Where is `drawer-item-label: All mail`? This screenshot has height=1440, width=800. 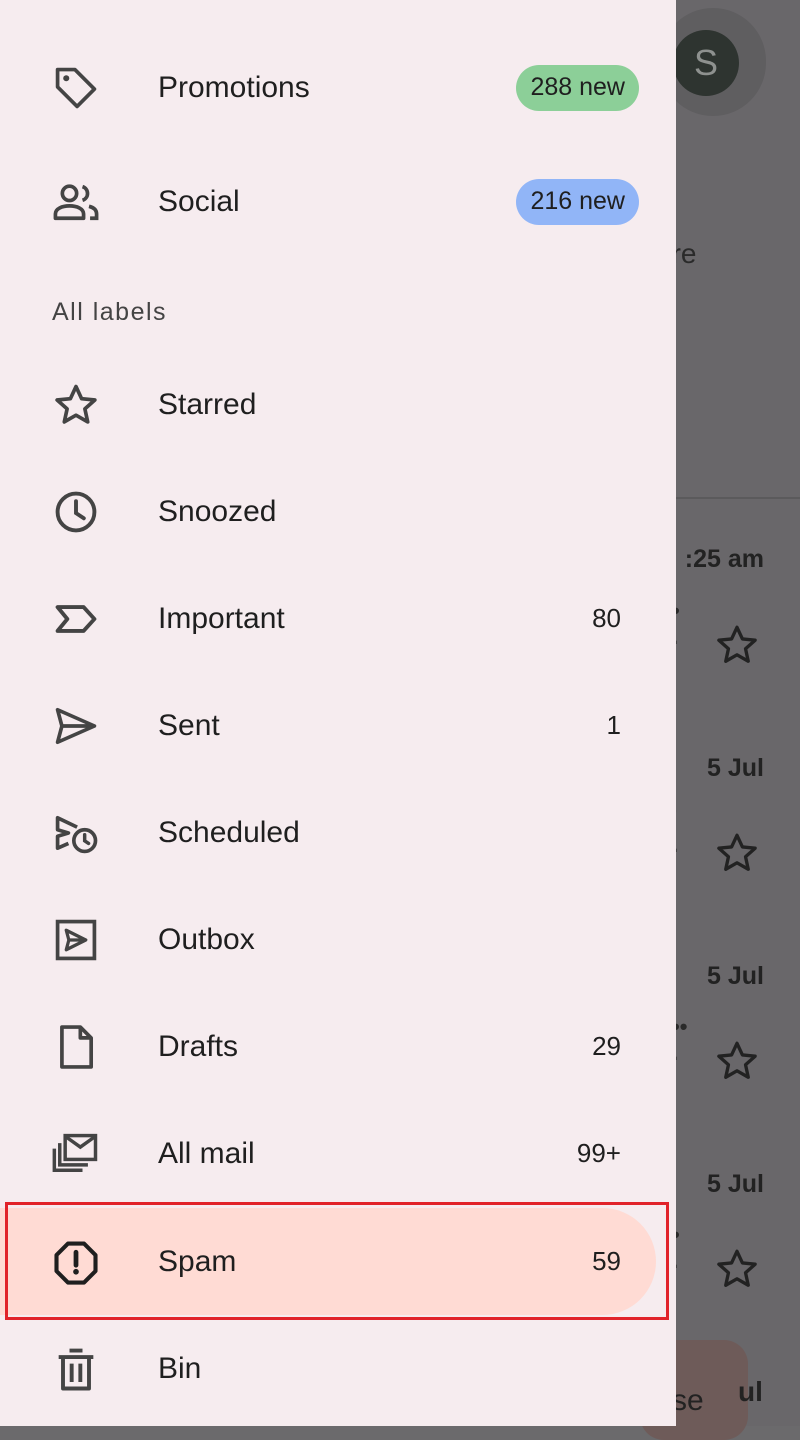
drawer-item-label: All mail is located at coordinates (206, 1153).